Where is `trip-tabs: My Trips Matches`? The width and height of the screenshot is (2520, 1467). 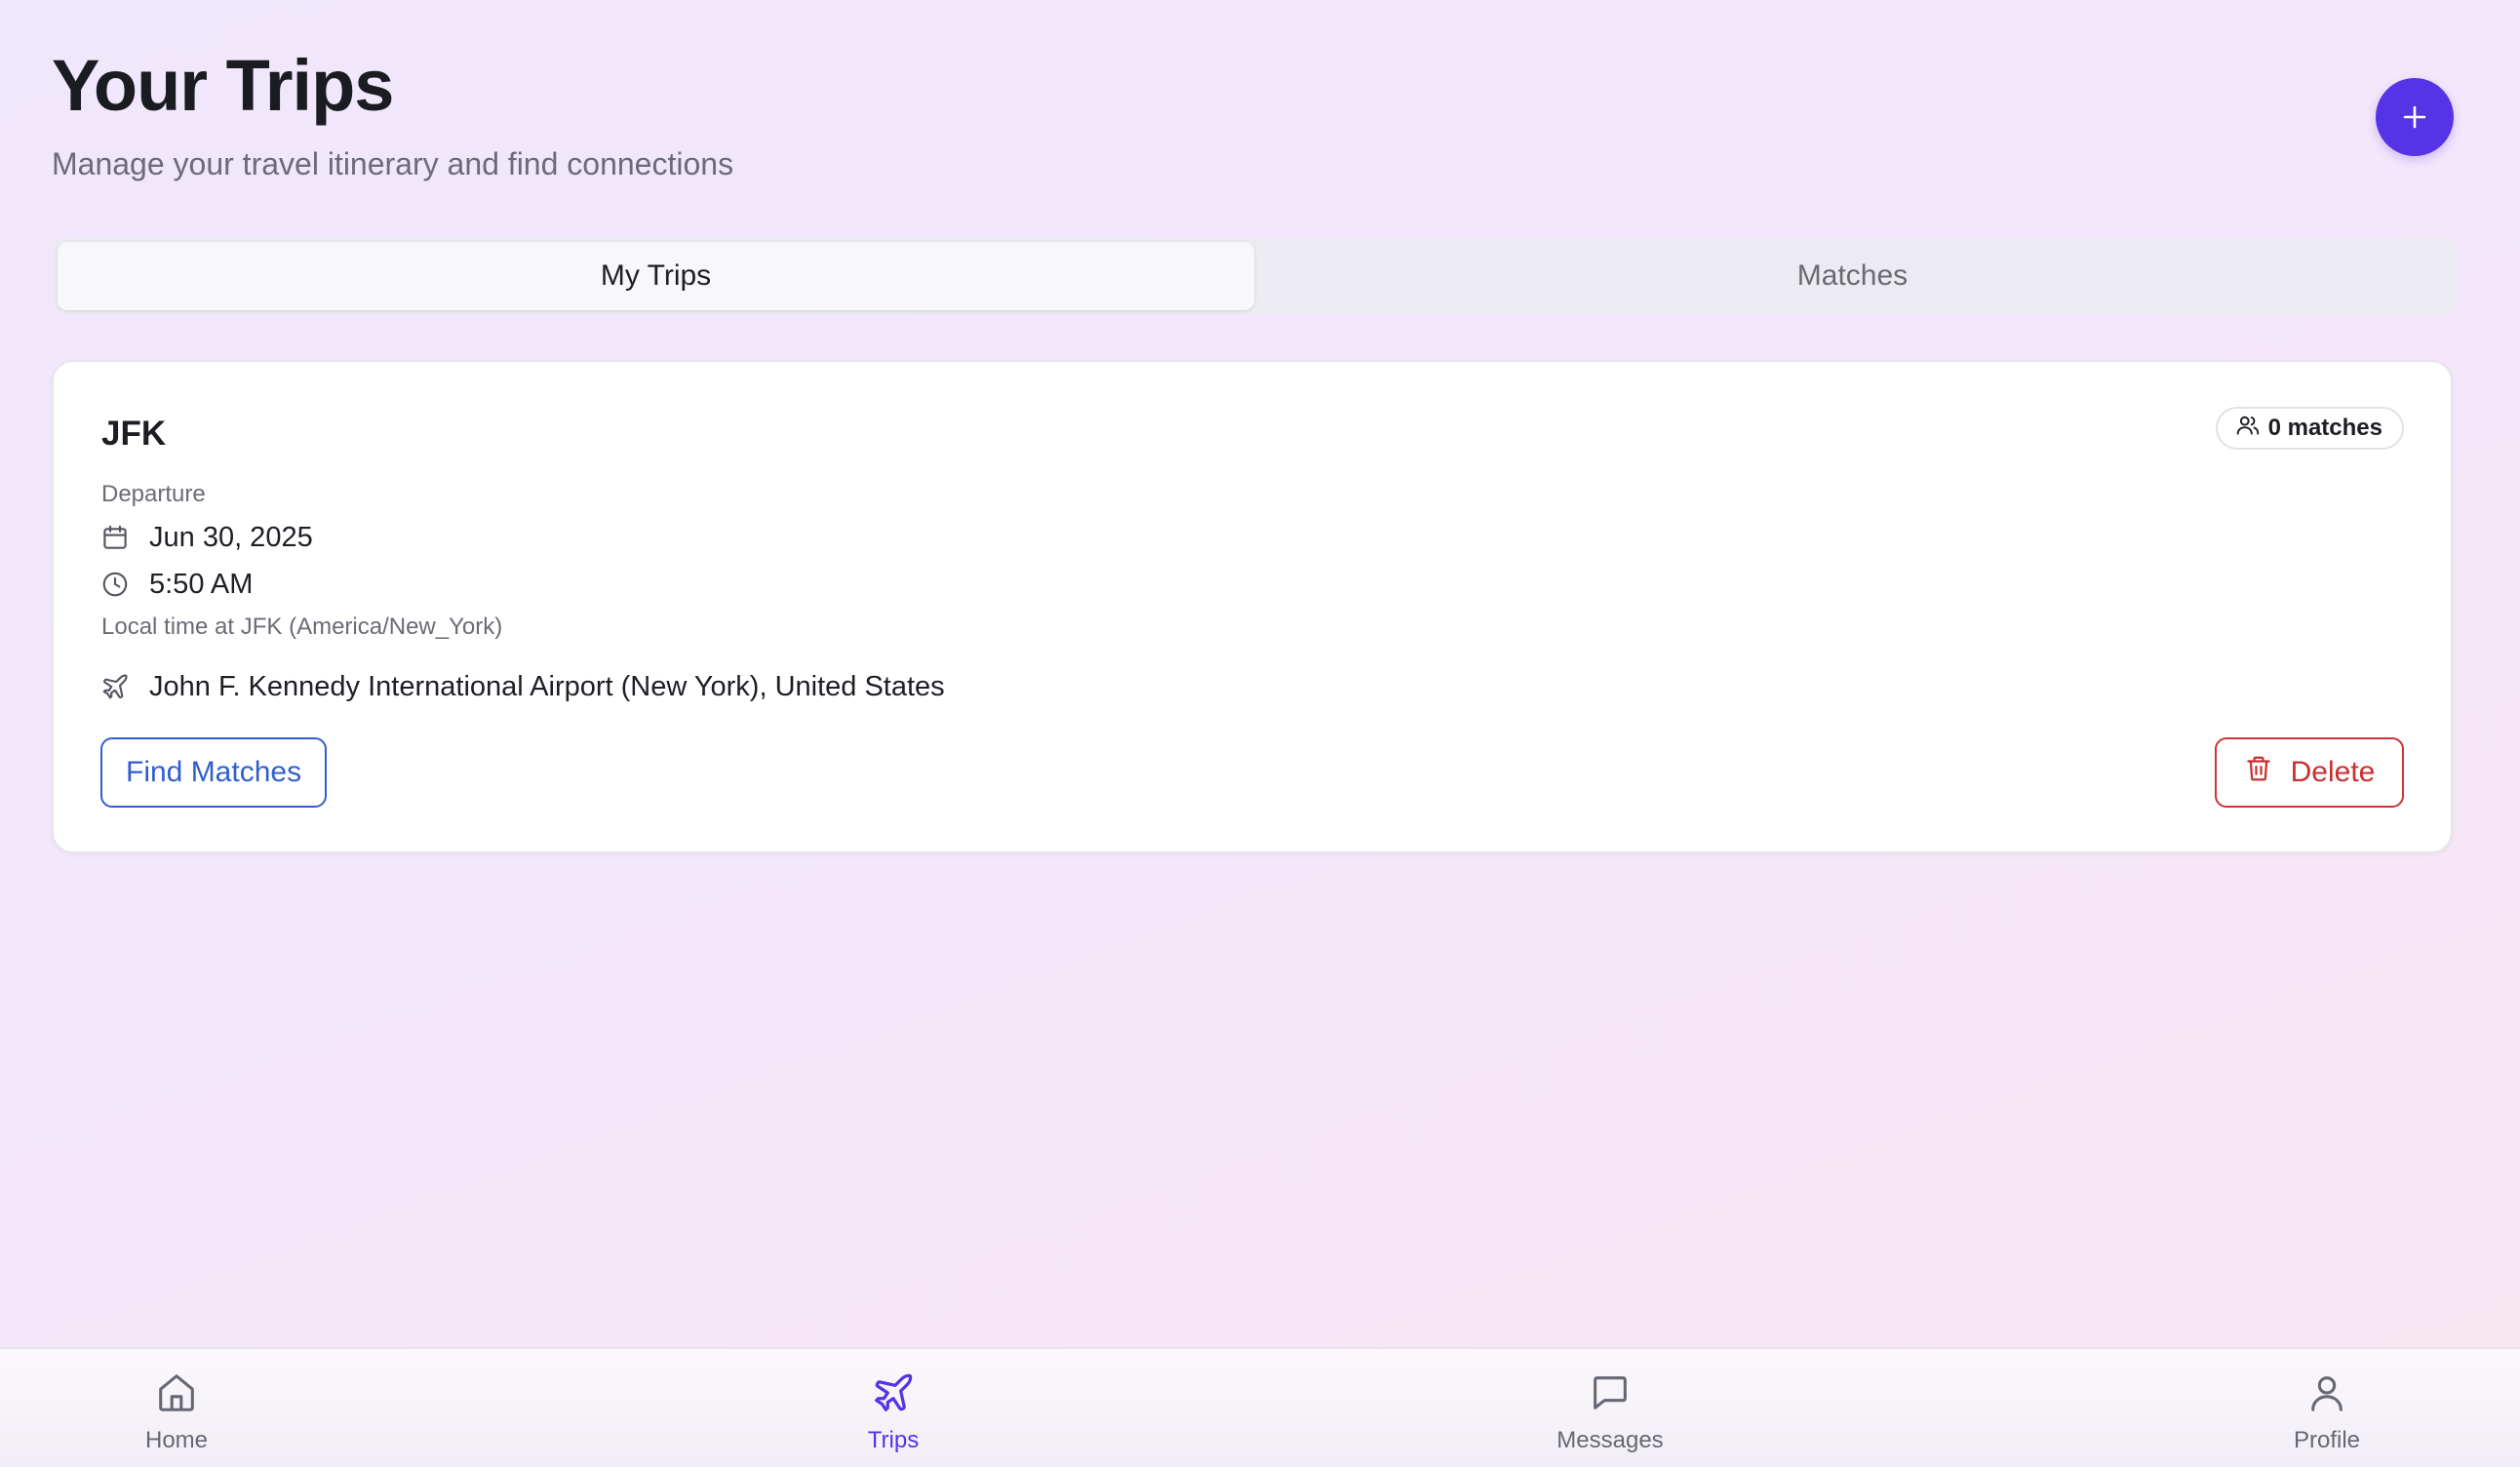 trip-tabs: My Trips Matches is located at coordinates (1254, 276).